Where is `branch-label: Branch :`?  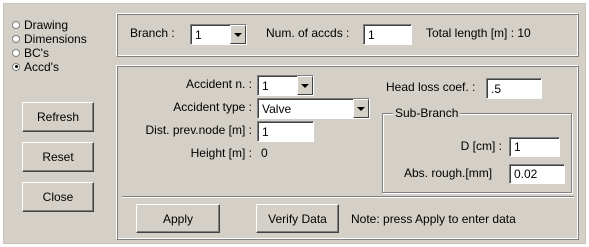
branch-label: Branch : is located at coordinates (152, 33).